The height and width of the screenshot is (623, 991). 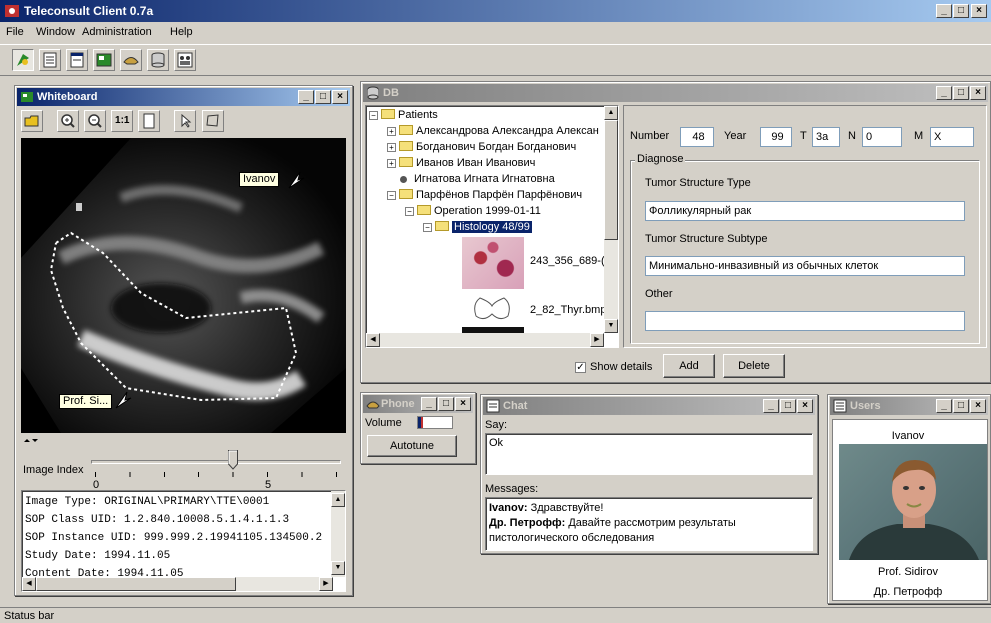 I want to click on m-field: X, so click(x=952, y=137).